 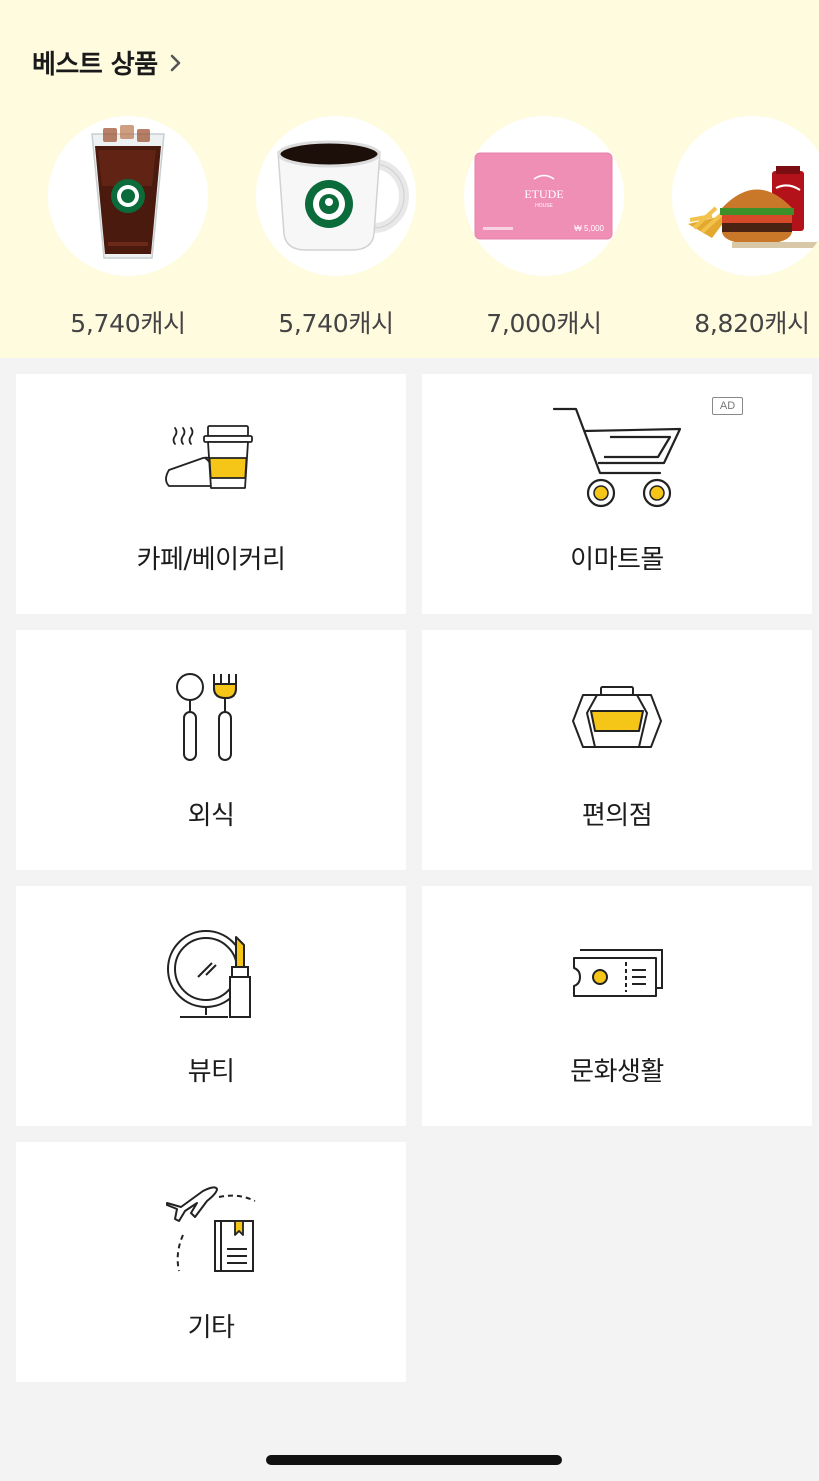 I want to click on product-item: ETUDE HOUSE ₩ 5,000 7,000캐시, so click(x=544, y=228).